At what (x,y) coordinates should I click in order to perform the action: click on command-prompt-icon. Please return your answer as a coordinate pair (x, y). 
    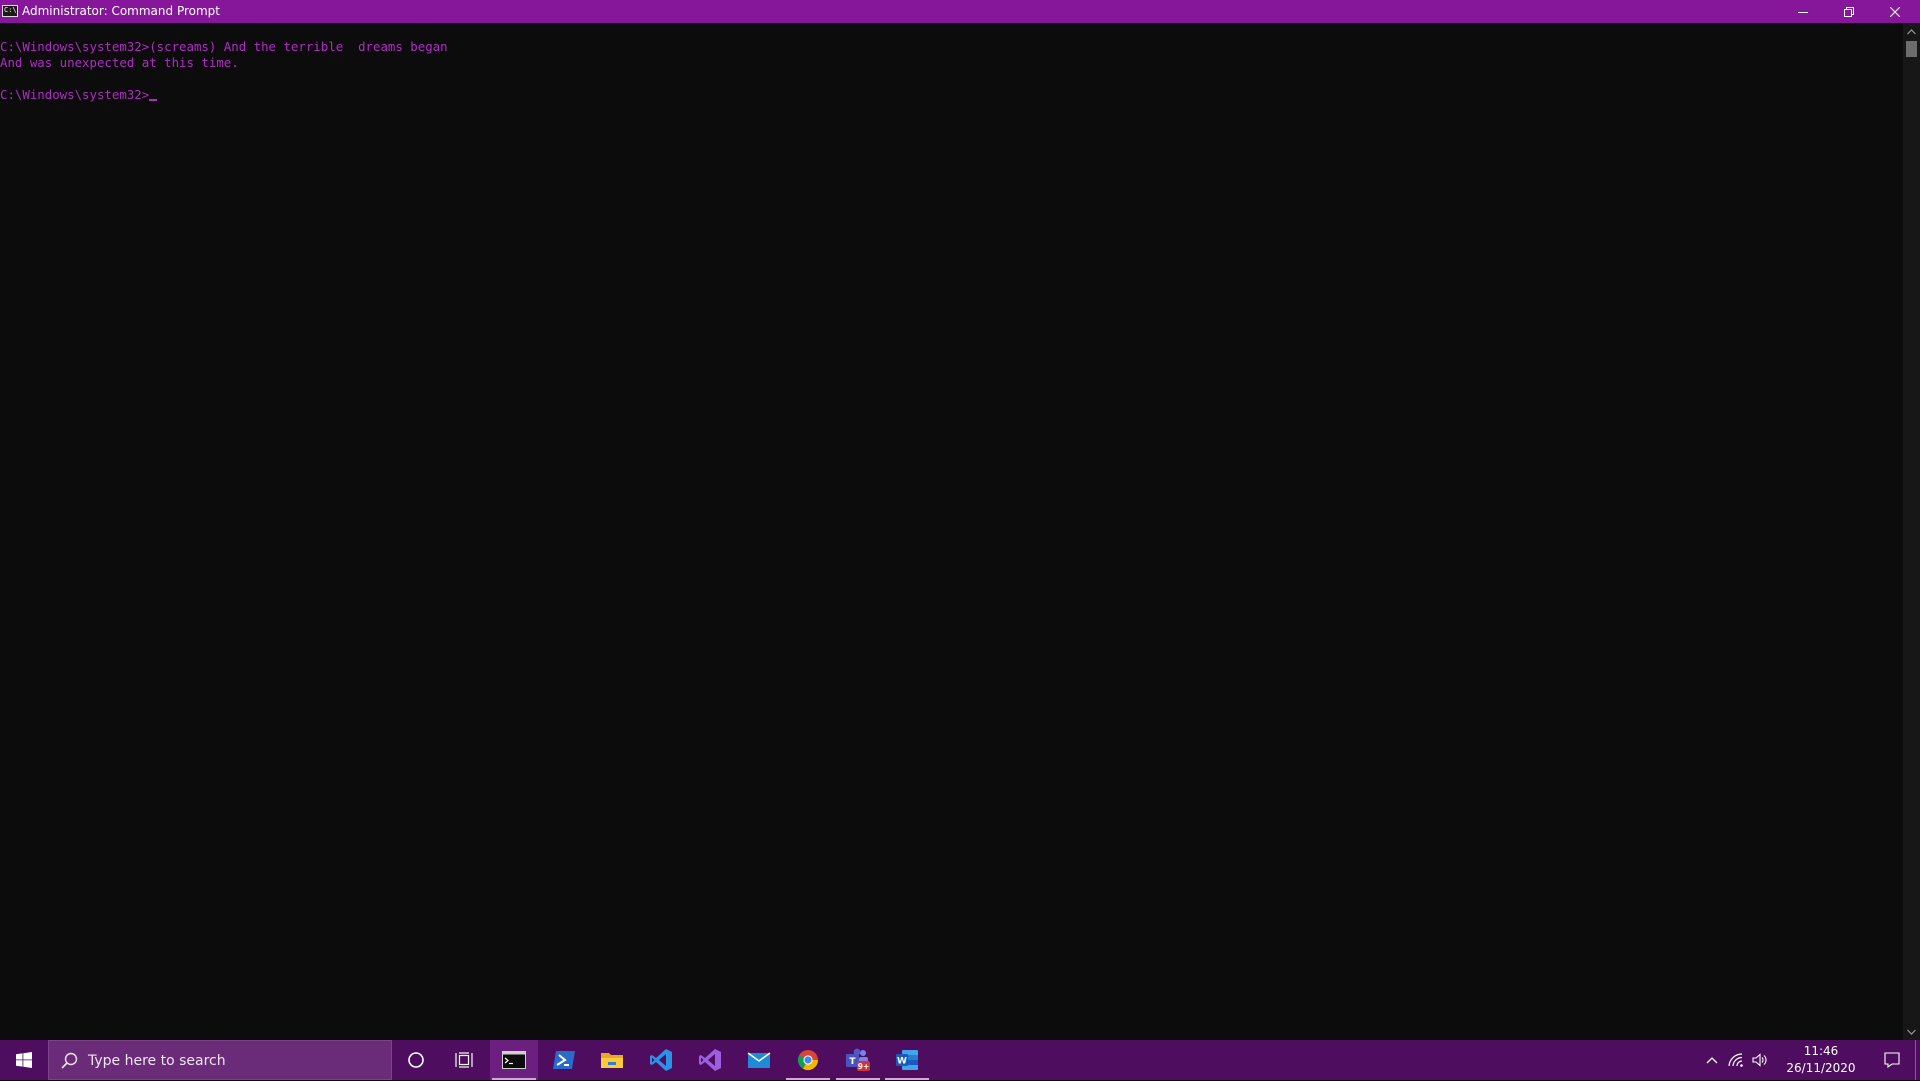
    Looking at the image, I should click on (514, 1060).